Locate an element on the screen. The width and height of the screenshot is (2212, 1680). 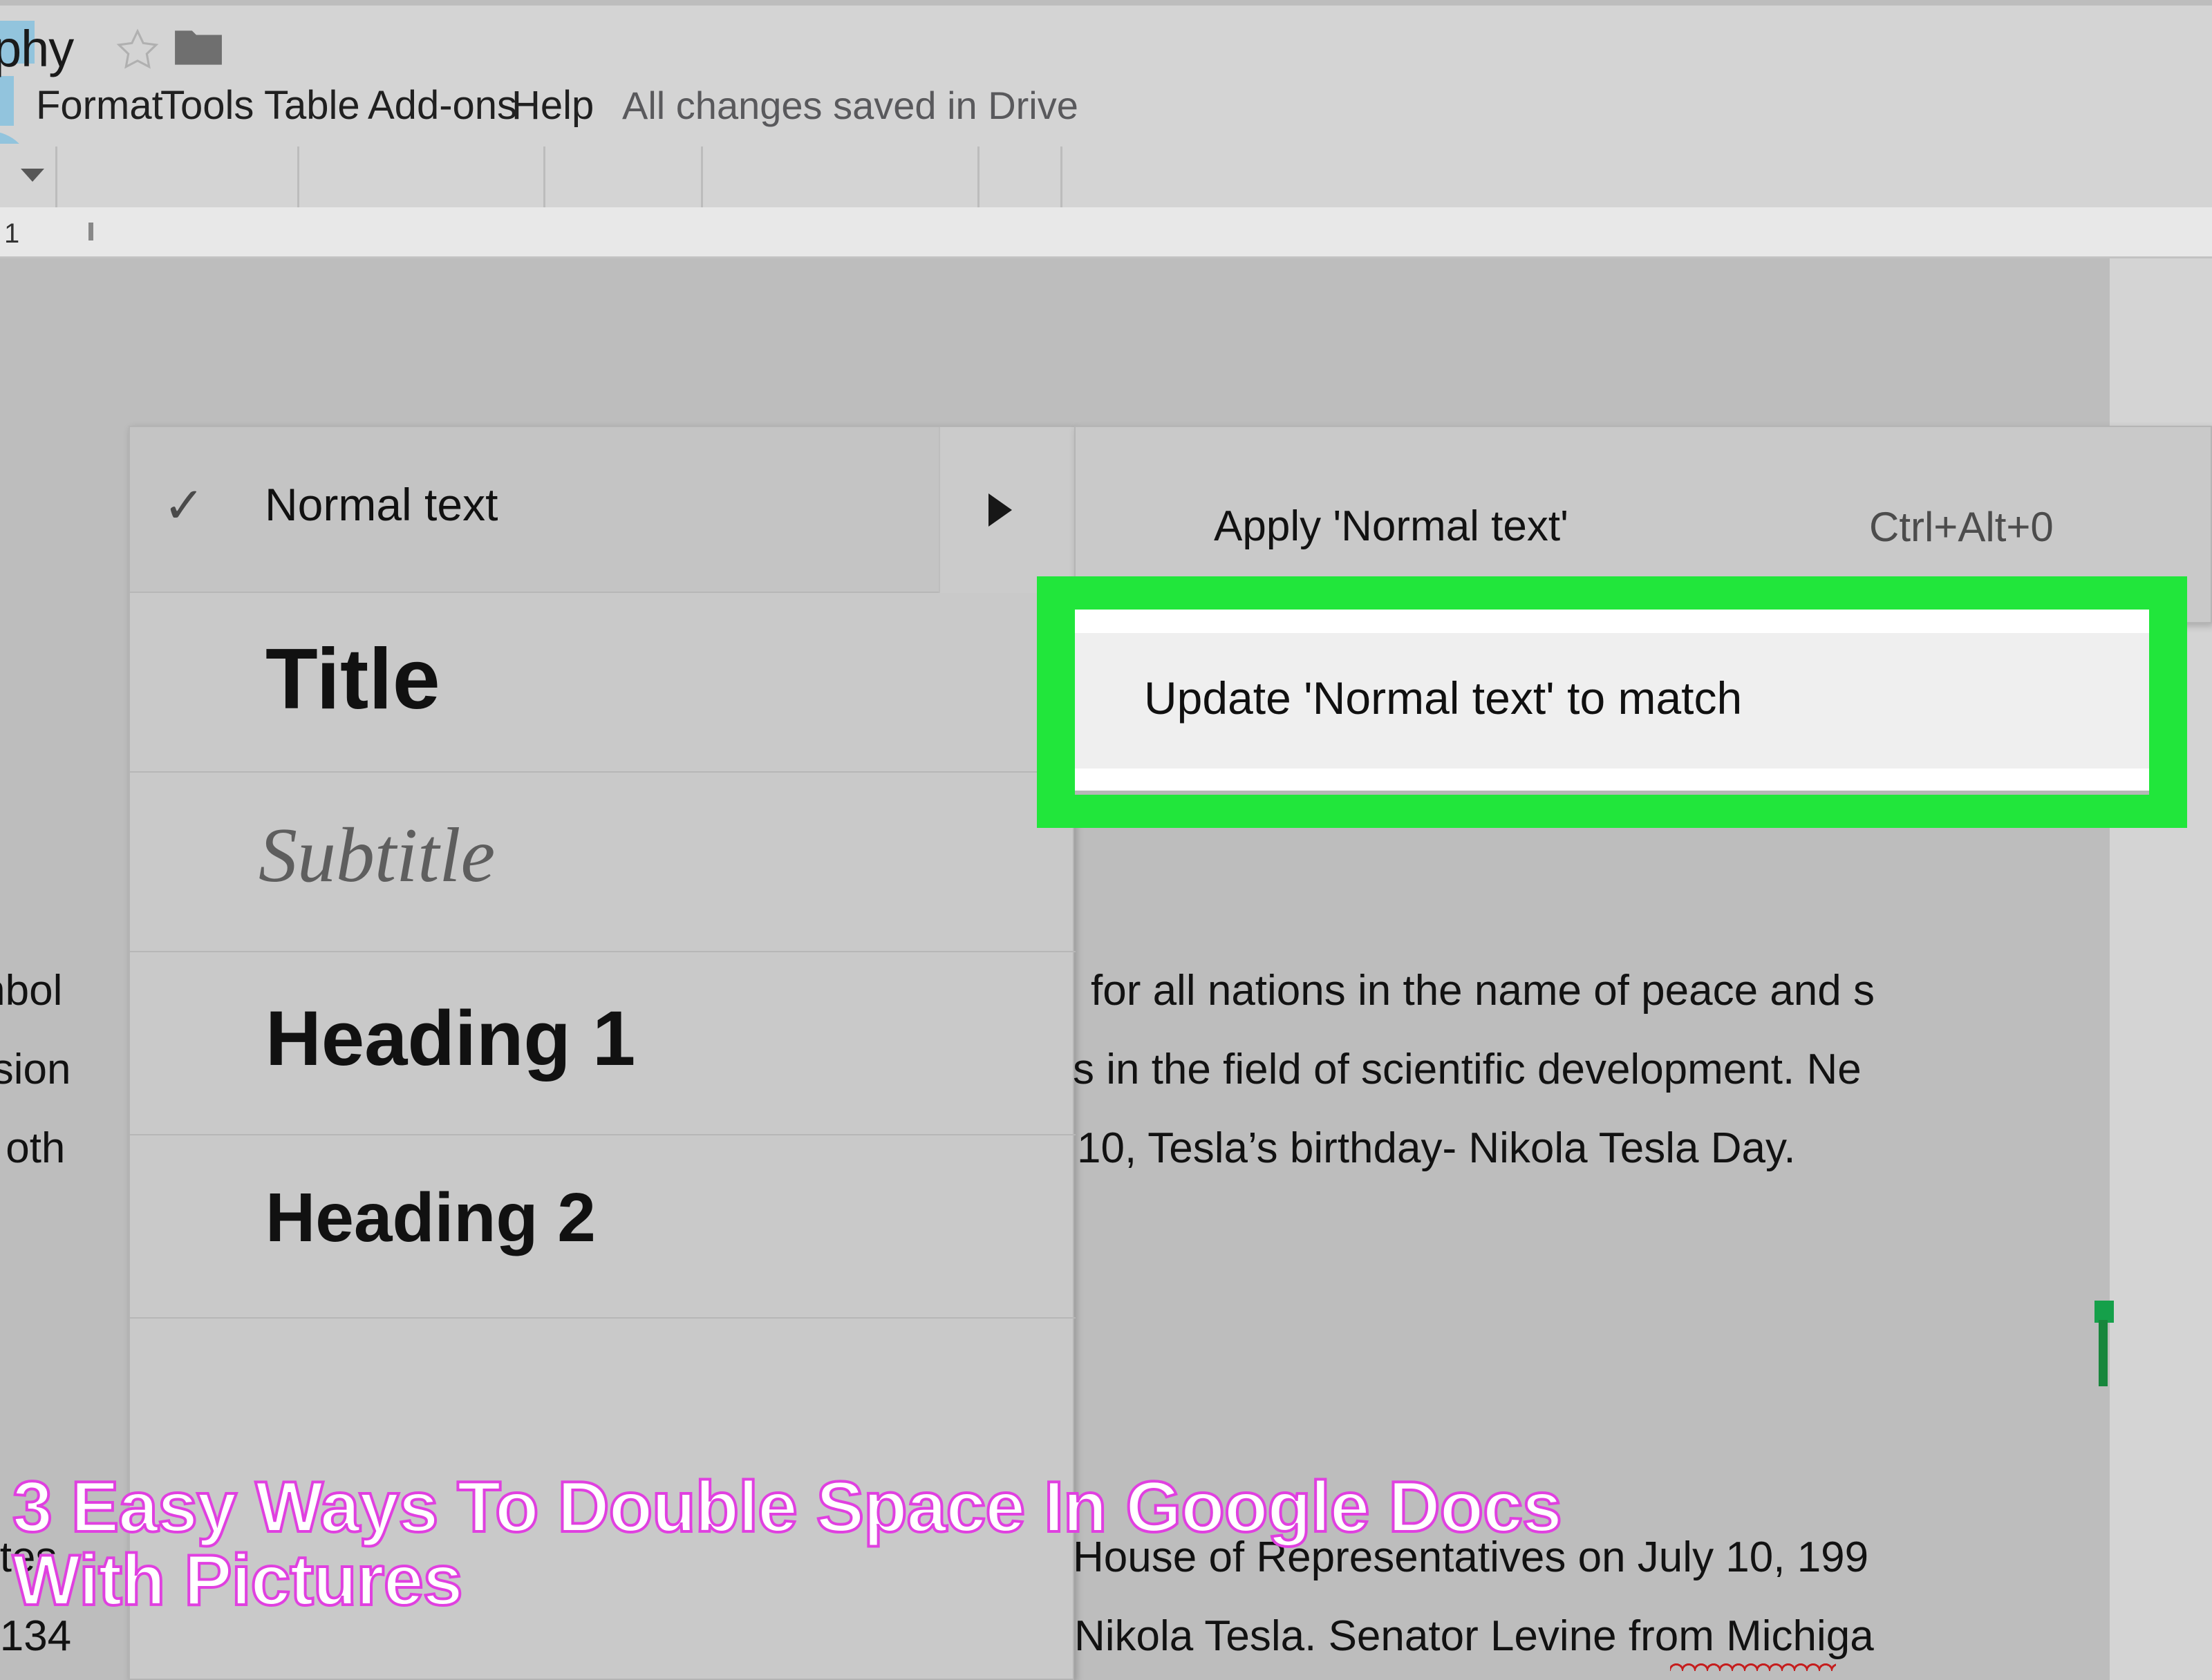
menu-item-normal-text: ✓ Normal text is located at coordinates (603, 510).